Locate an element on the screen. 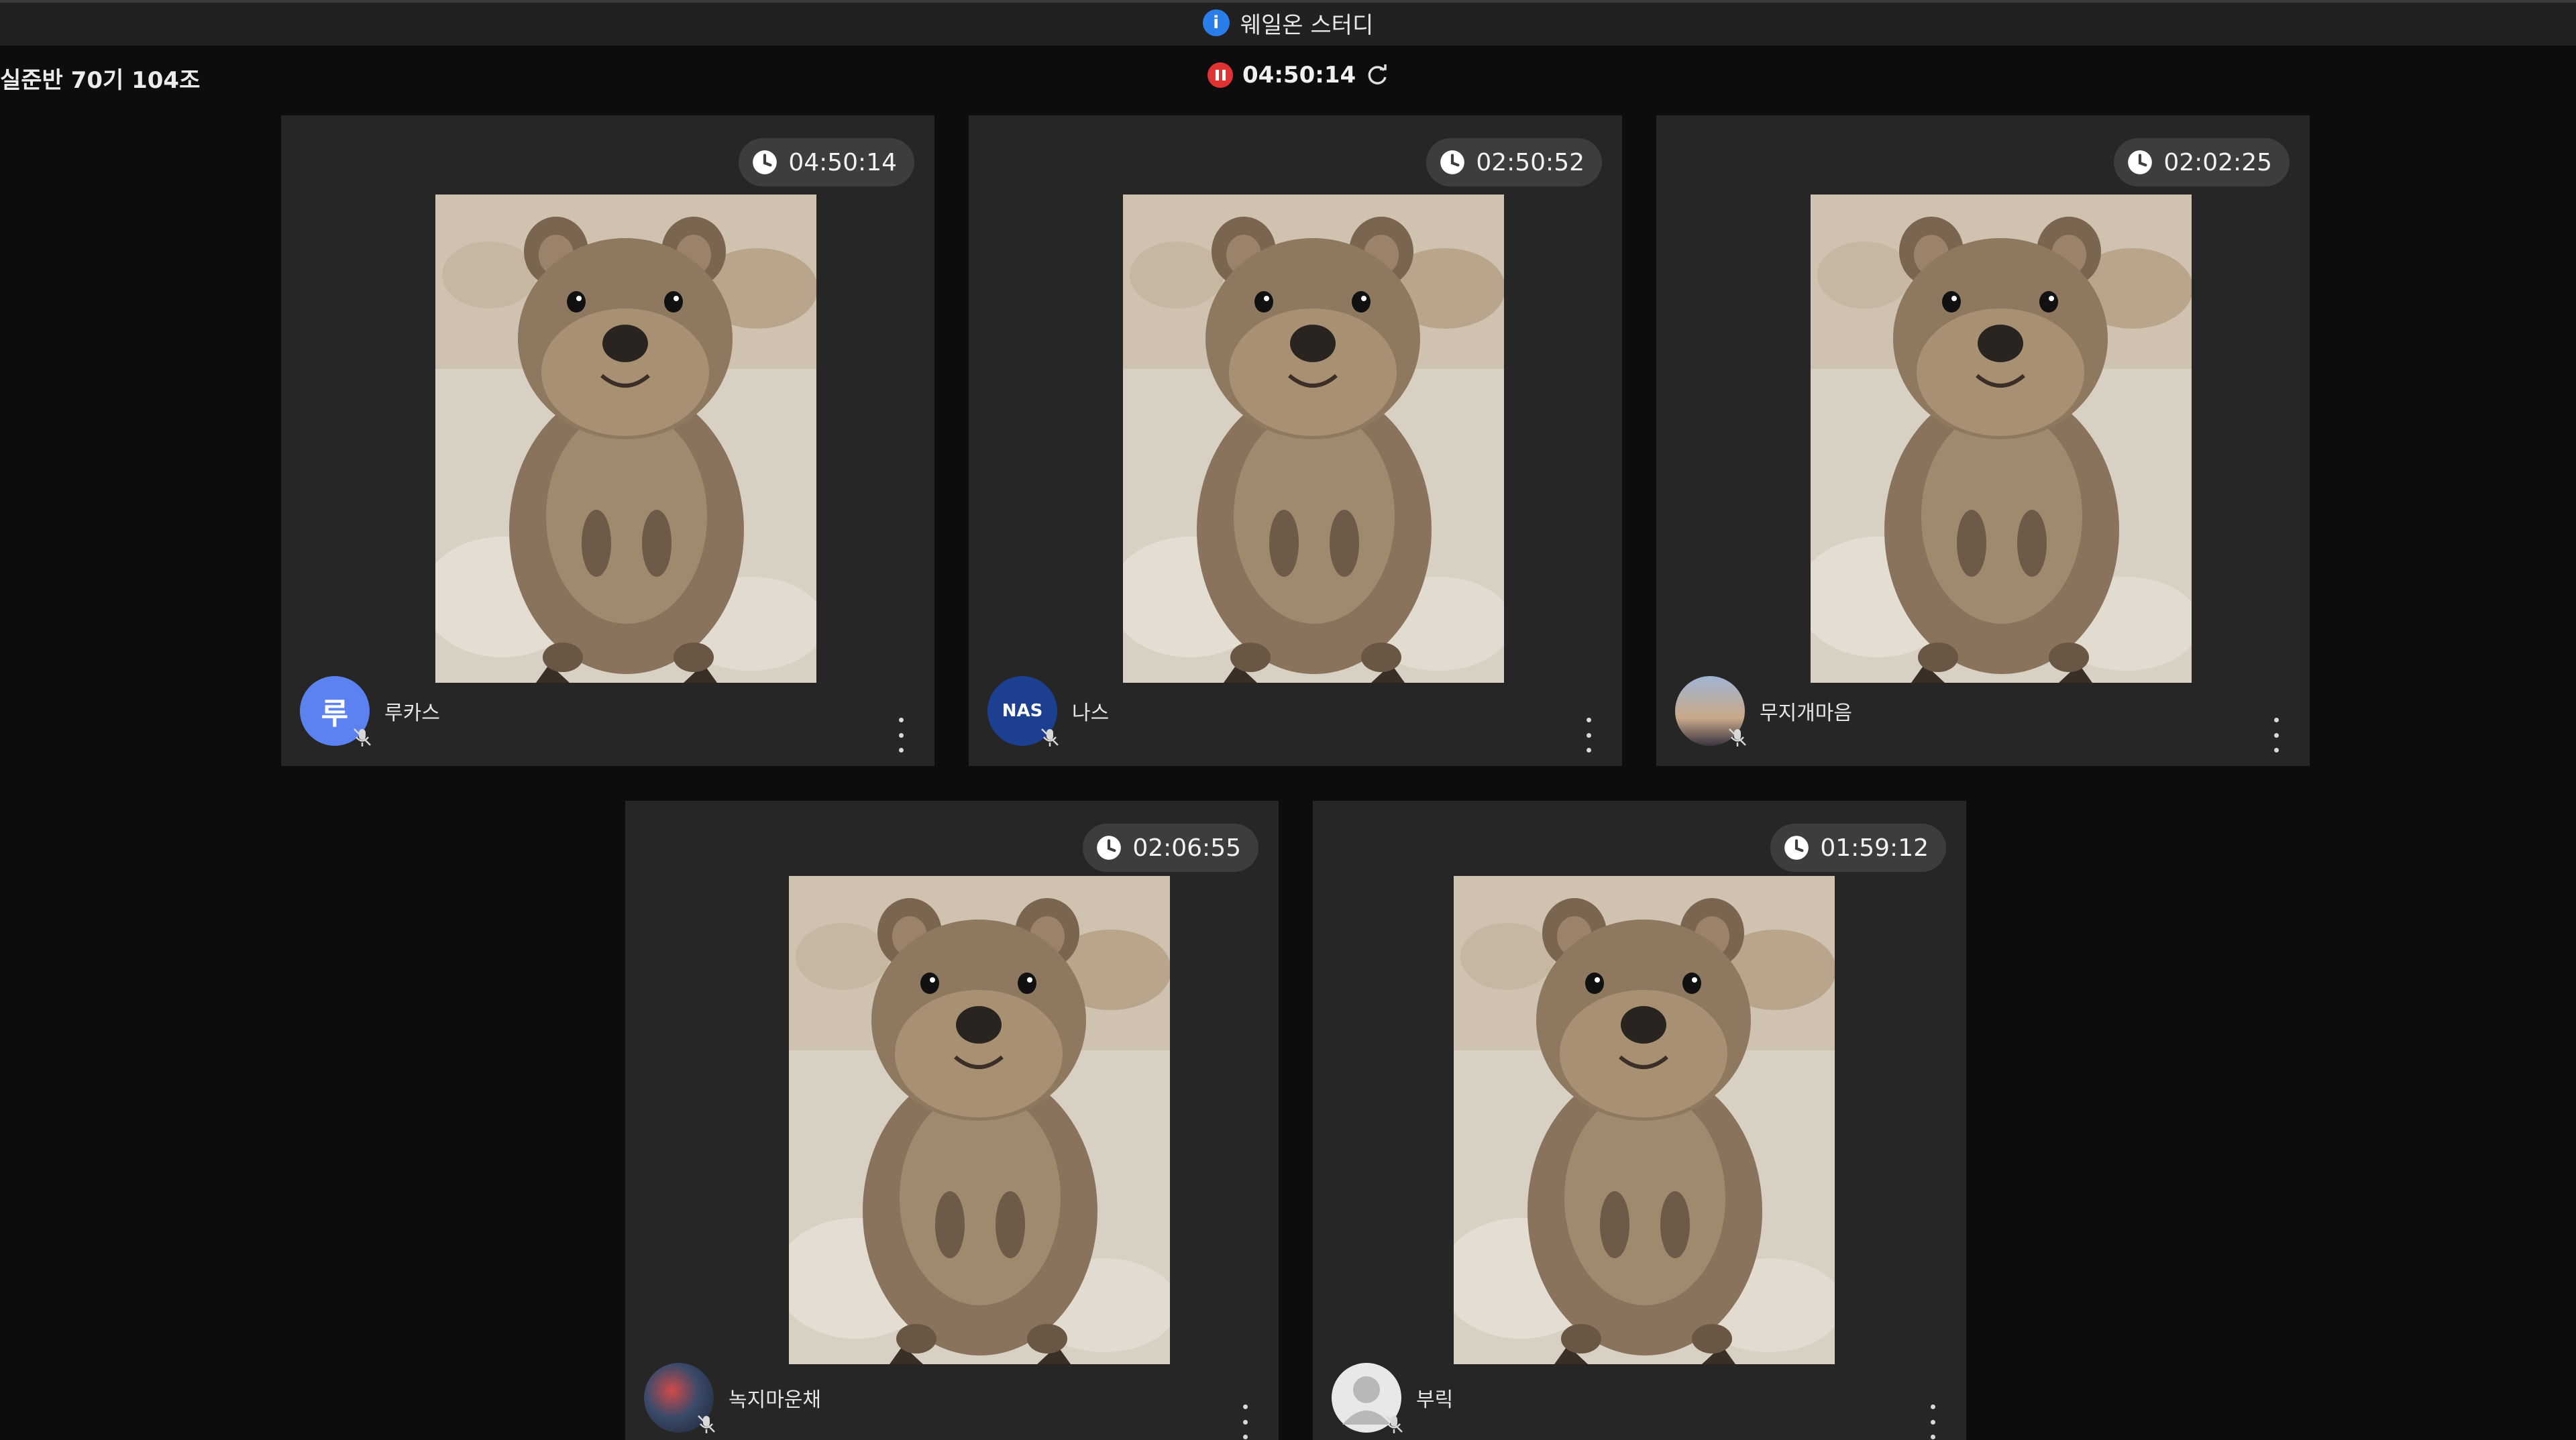 The width and height of the screenshot is (2576, 1440). participant-card: 04:50:14 루 루카스 is located at coordinates (607, 440).